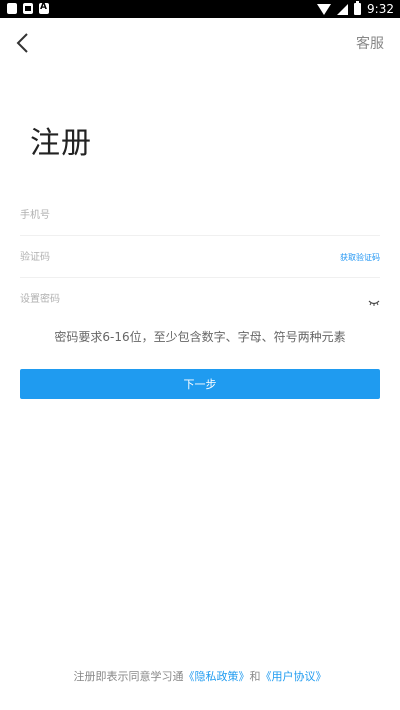 Image resolution: width=400 pixels, height=710 pixels. I want to click on verification-code-field: 获取验证码, so click(200, 258).